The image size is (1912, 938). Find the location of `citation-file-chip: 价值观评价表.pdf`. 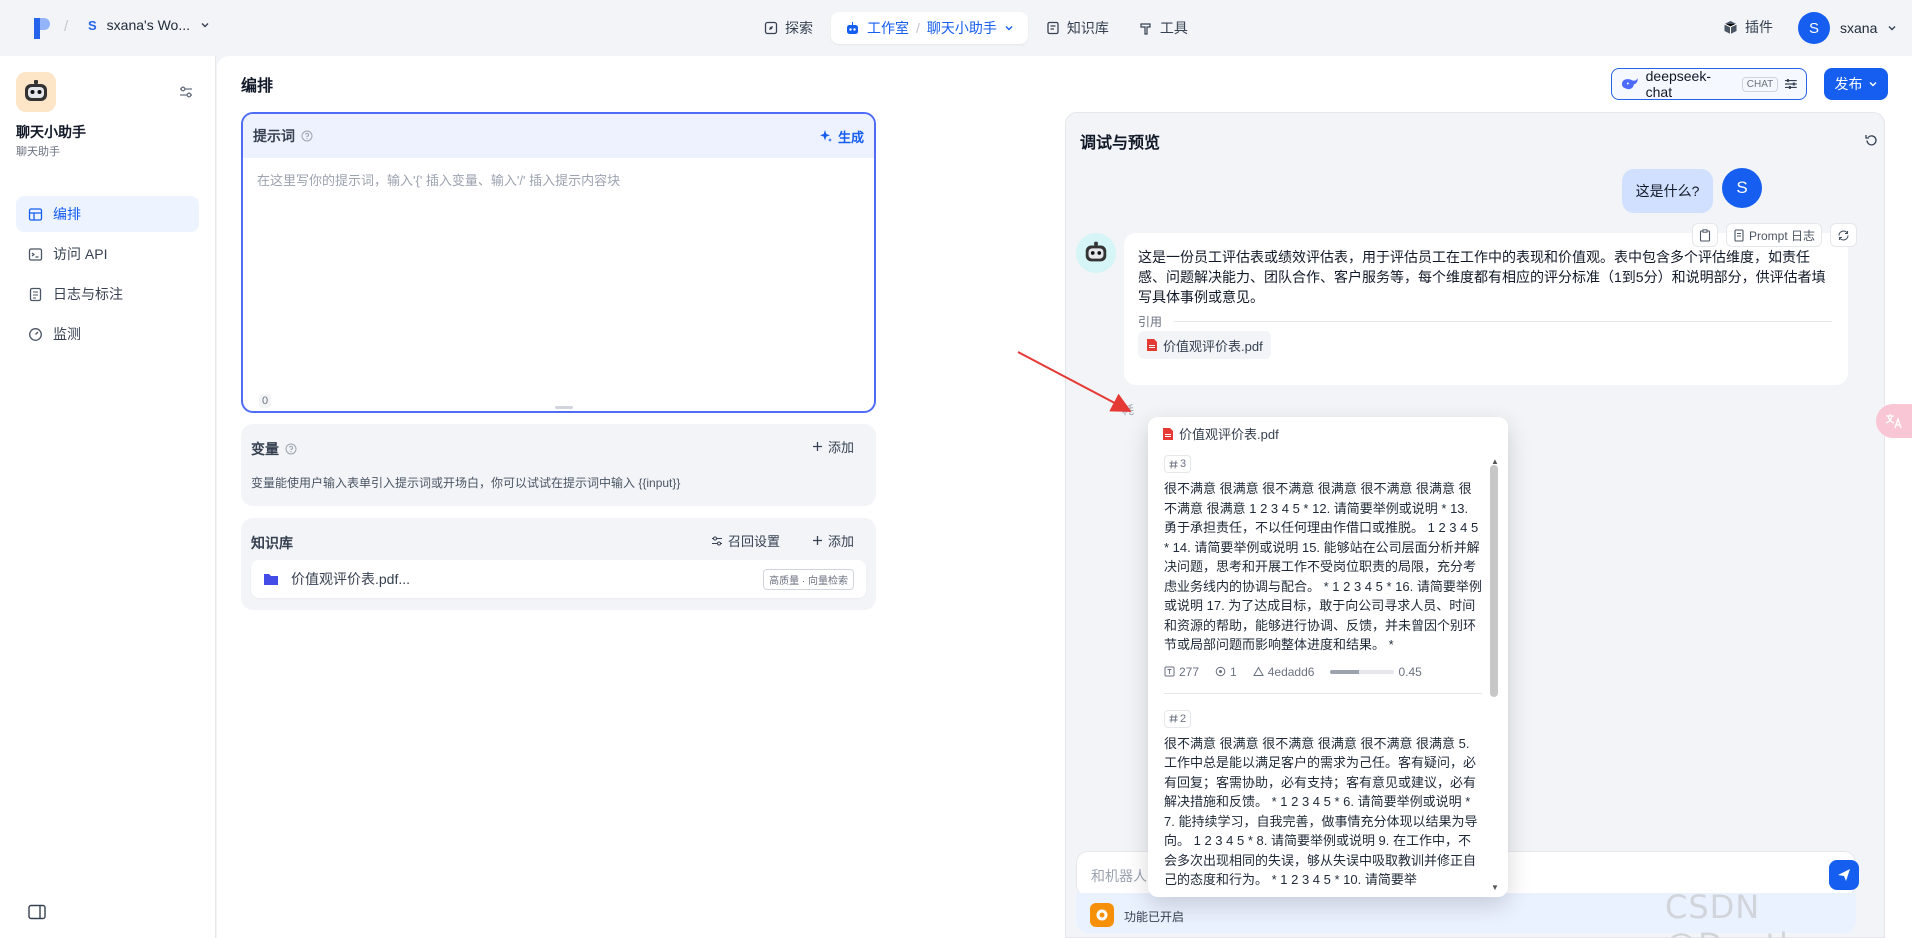

citation-file-chip: 价值观评价表.pdf is located at coordinates (1204, 345).